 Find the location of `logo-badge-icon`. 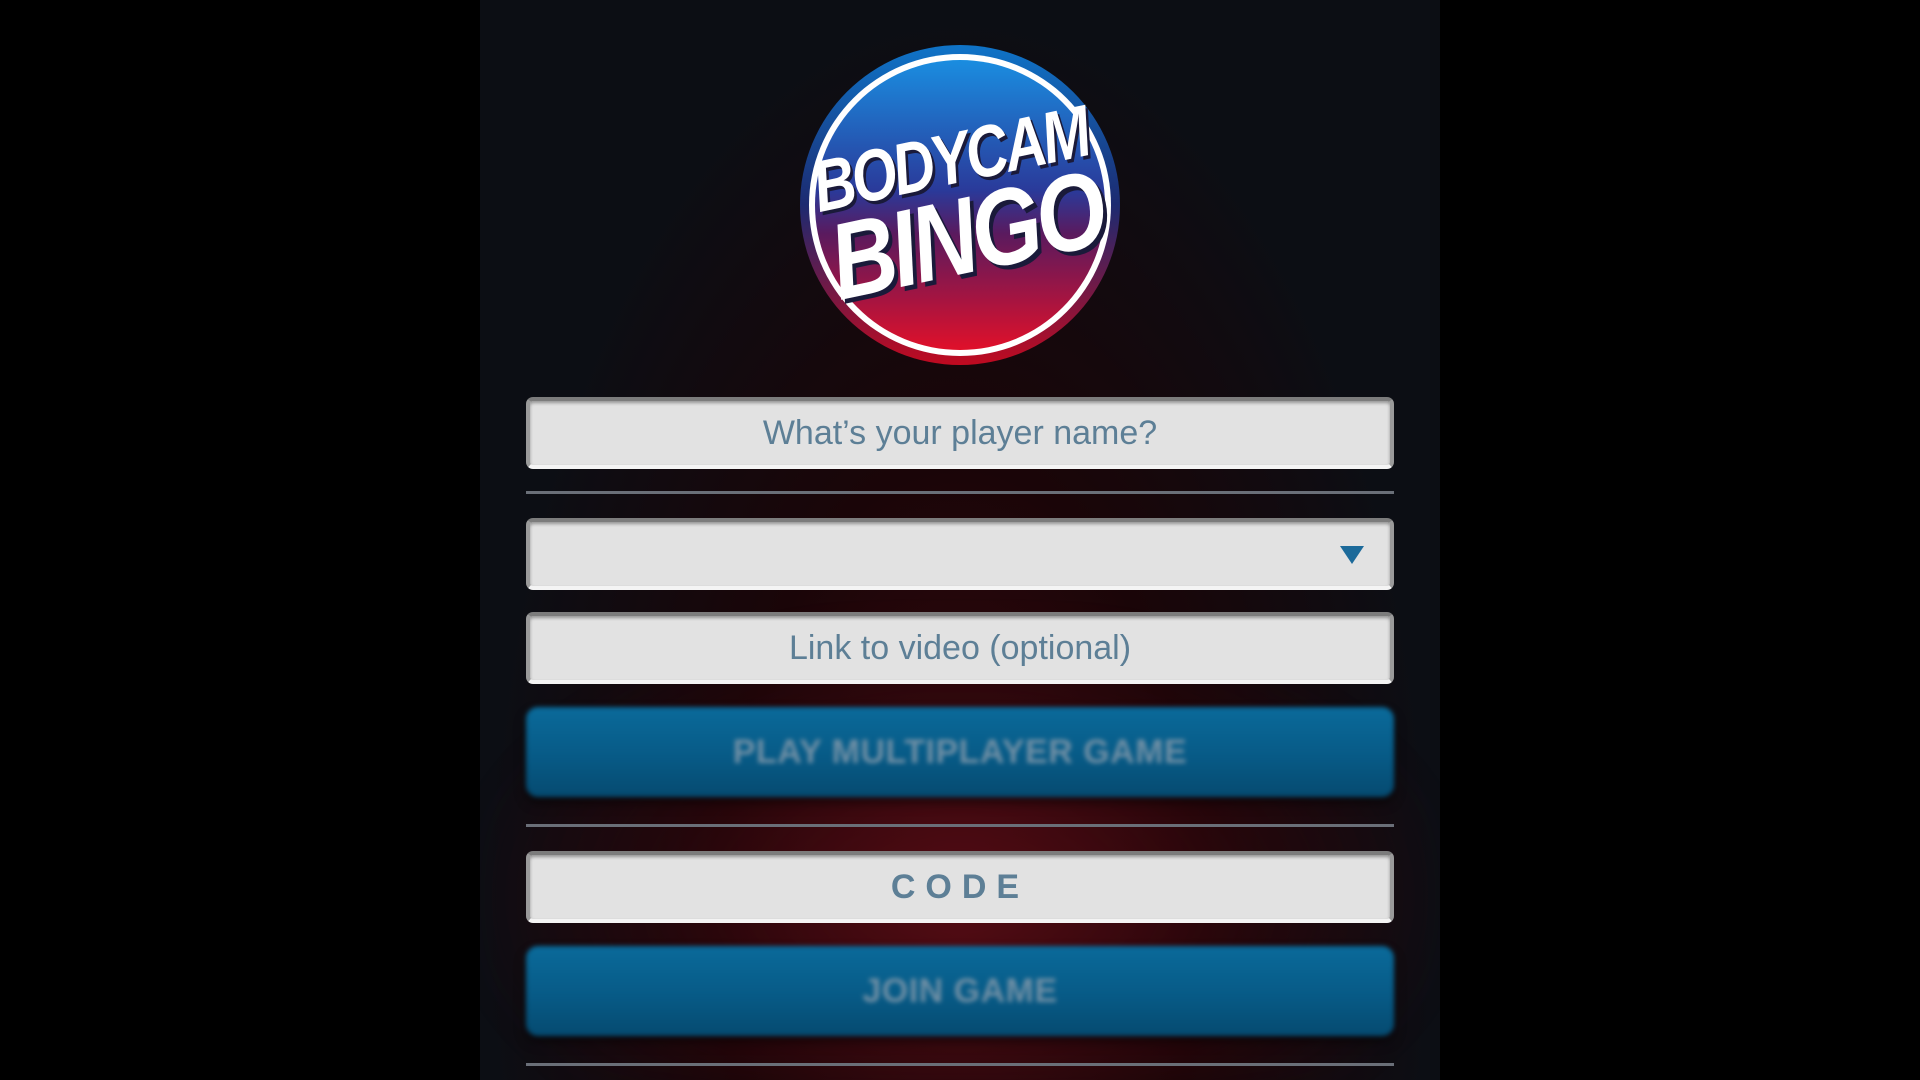

logo-badge-icon is located at coordinates (960, 205).